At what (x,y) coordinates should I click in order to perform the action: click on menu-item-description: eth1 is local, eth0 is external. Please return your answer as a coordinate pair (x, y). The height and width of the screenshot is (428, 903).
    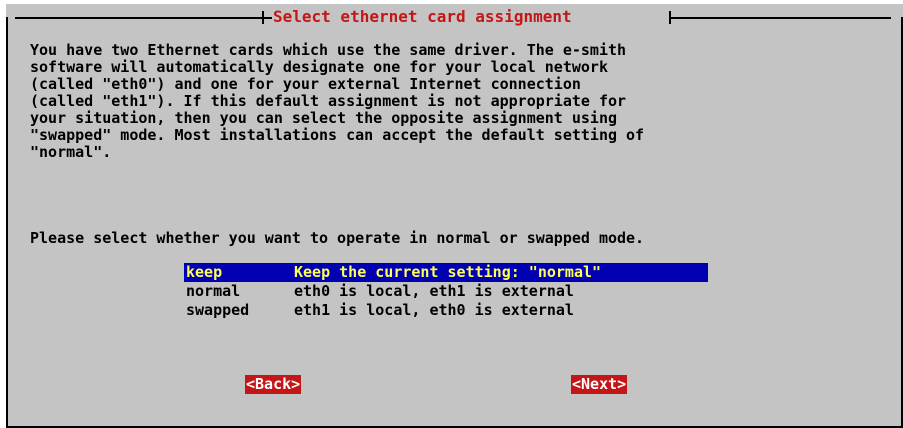
    Looking at the image, I should click on (434, 310).